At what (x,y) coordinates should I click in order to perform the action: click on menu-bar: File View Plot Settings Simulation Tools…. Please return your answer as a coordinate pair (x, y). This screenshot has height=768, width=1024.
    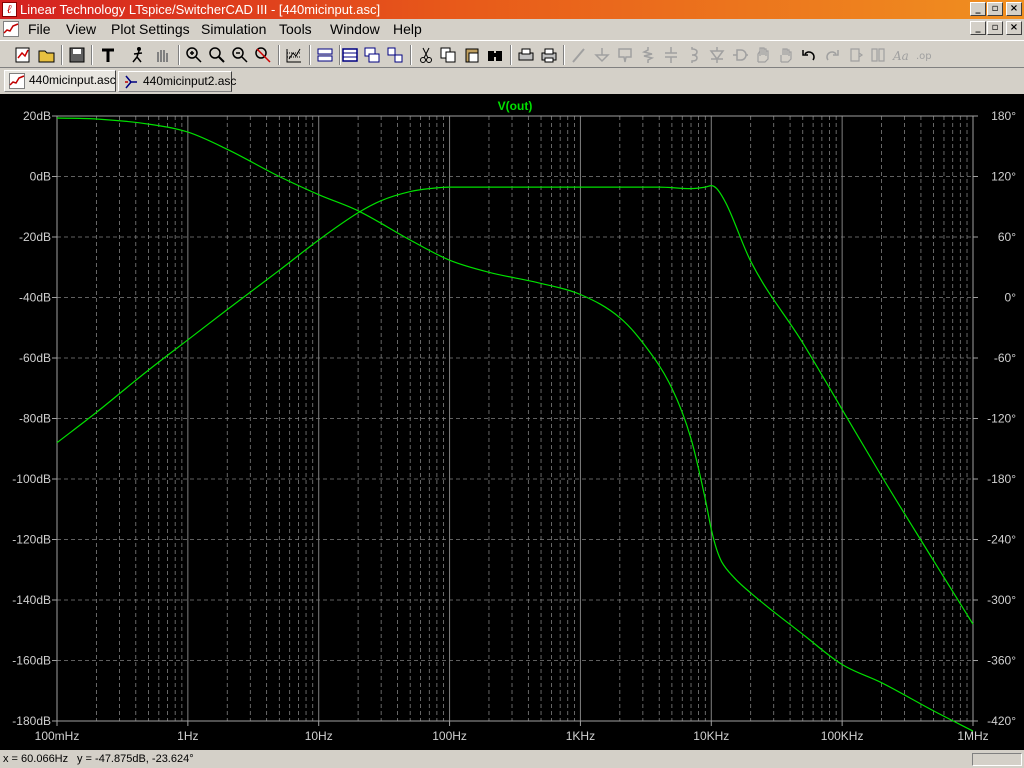
    Looking at the image, I should click on (512, 29).